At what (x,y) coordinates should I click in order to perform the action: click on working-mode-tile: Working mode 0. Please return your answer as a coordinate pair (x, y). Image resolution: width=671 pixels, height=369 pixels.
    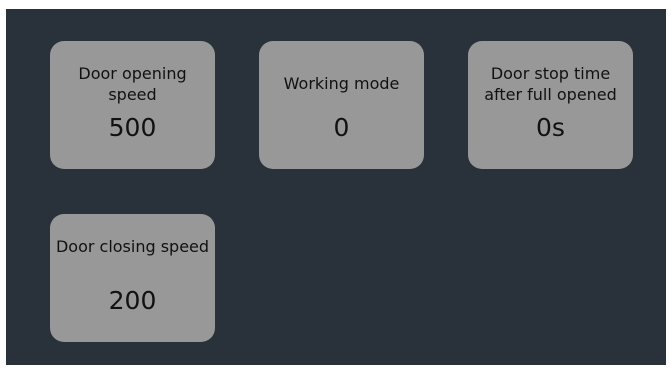
    Looking at the image, I should click on (341, 105).